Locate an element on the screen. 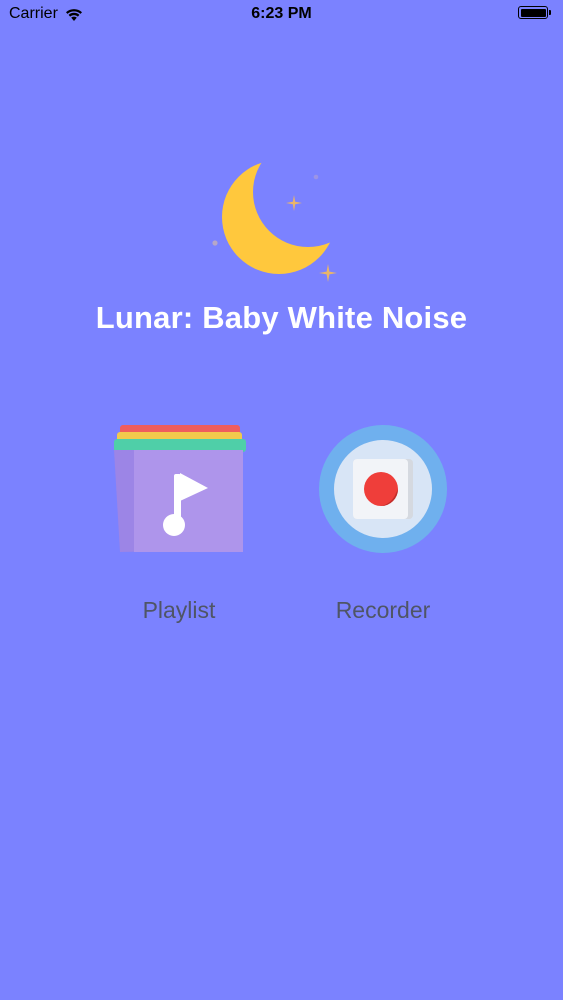  recorder-button: Recorder is located at coordinates (383, 522).